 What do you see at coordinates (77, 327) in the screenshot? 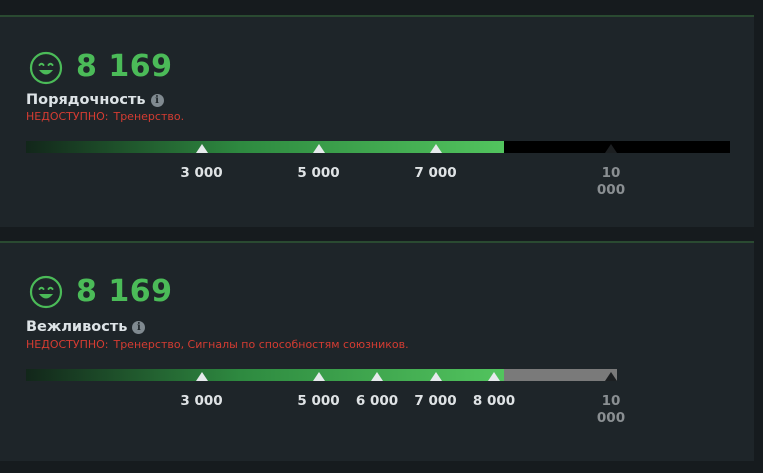
I see `category-title-text: Вежливость` at bounding box center [77, 327].